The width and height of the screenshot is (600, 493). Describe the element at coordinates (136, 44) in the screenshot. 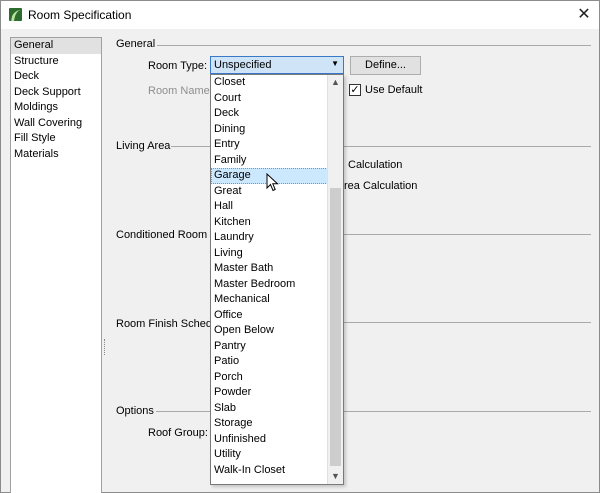

I see `general-section-title: General` at that location.